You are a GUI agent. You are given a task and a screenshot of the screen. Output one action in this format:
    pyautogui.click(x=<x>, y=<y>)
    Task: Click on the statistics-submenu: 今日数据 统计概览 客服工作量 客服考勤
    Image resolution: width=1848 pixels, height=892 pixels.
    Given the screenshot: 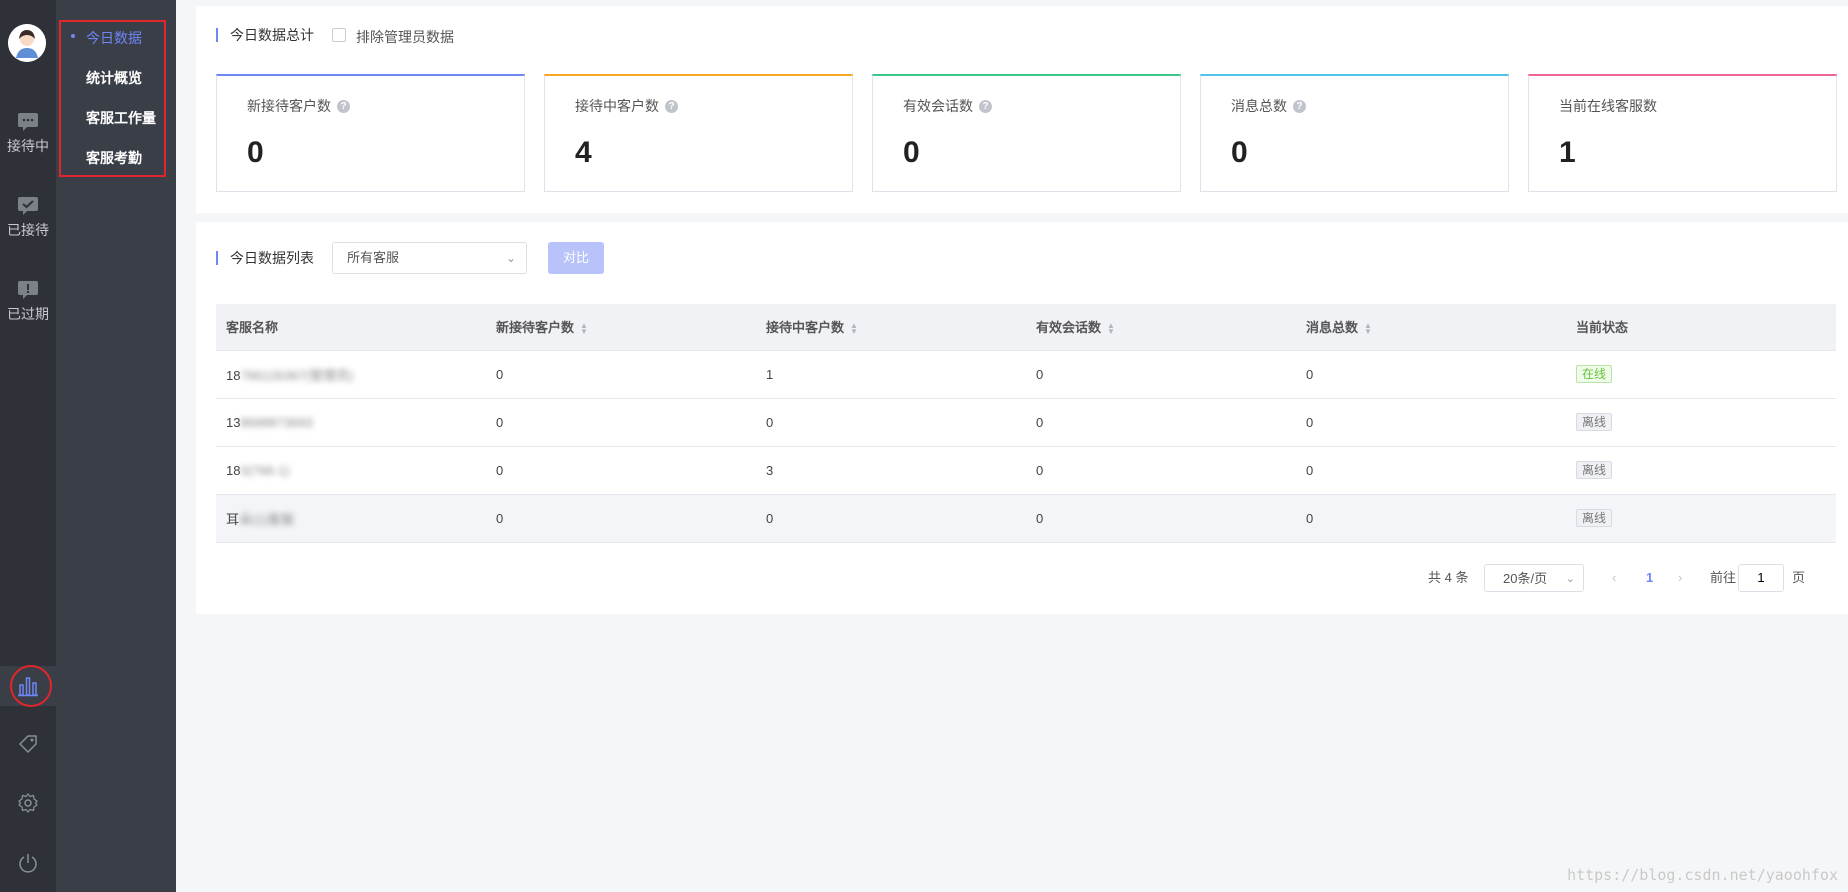 What is the action you would take?
    pyautogui.click(x=116, y=446)
    